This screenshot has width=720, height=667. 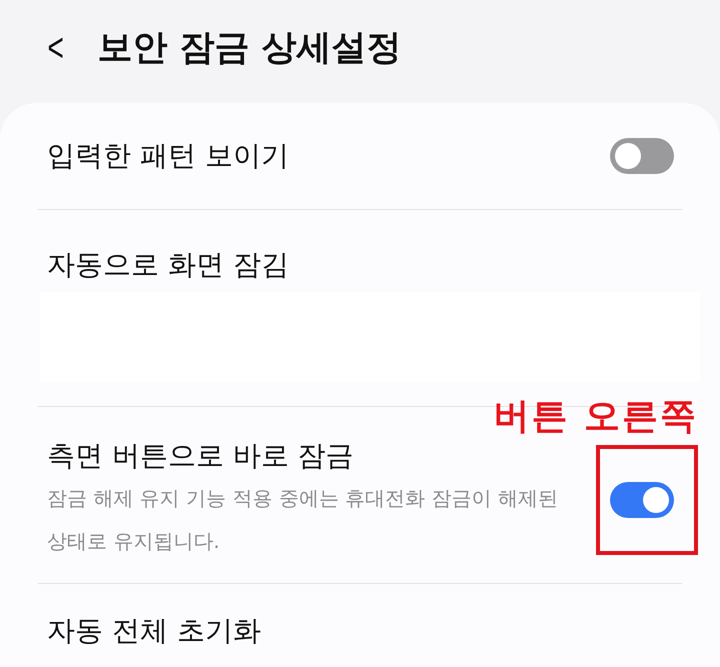 What do you see at coordinates (168, 265) in the screenshot?
I see `setting-label: 자동으로 화면 잠김` at bounding box center [168, 265].